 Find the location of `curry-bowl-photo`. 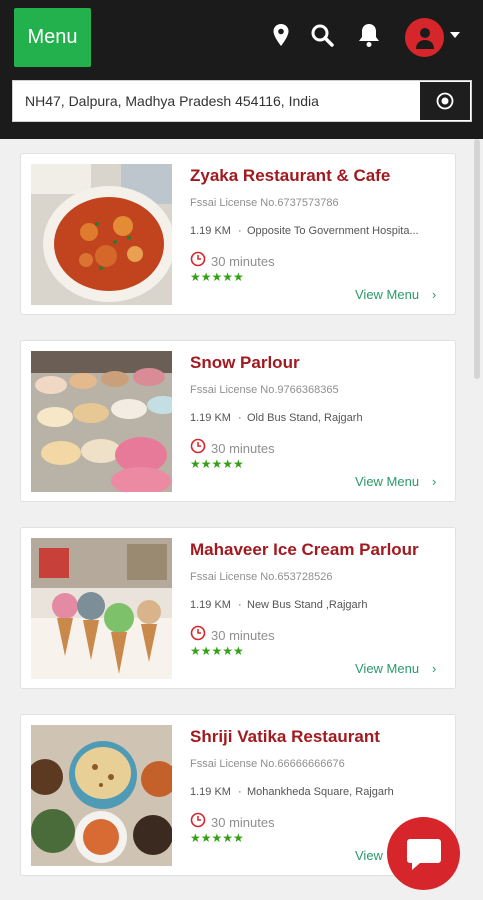

curry-bowl-photo is located at coordinates (101, 234).